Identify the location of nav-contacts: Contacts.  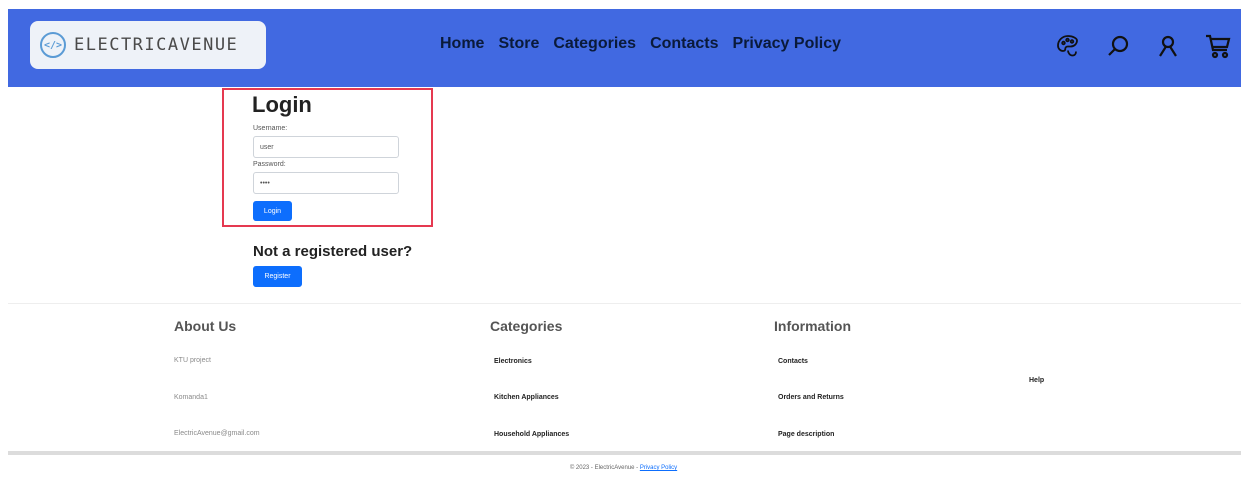
(684, 44).